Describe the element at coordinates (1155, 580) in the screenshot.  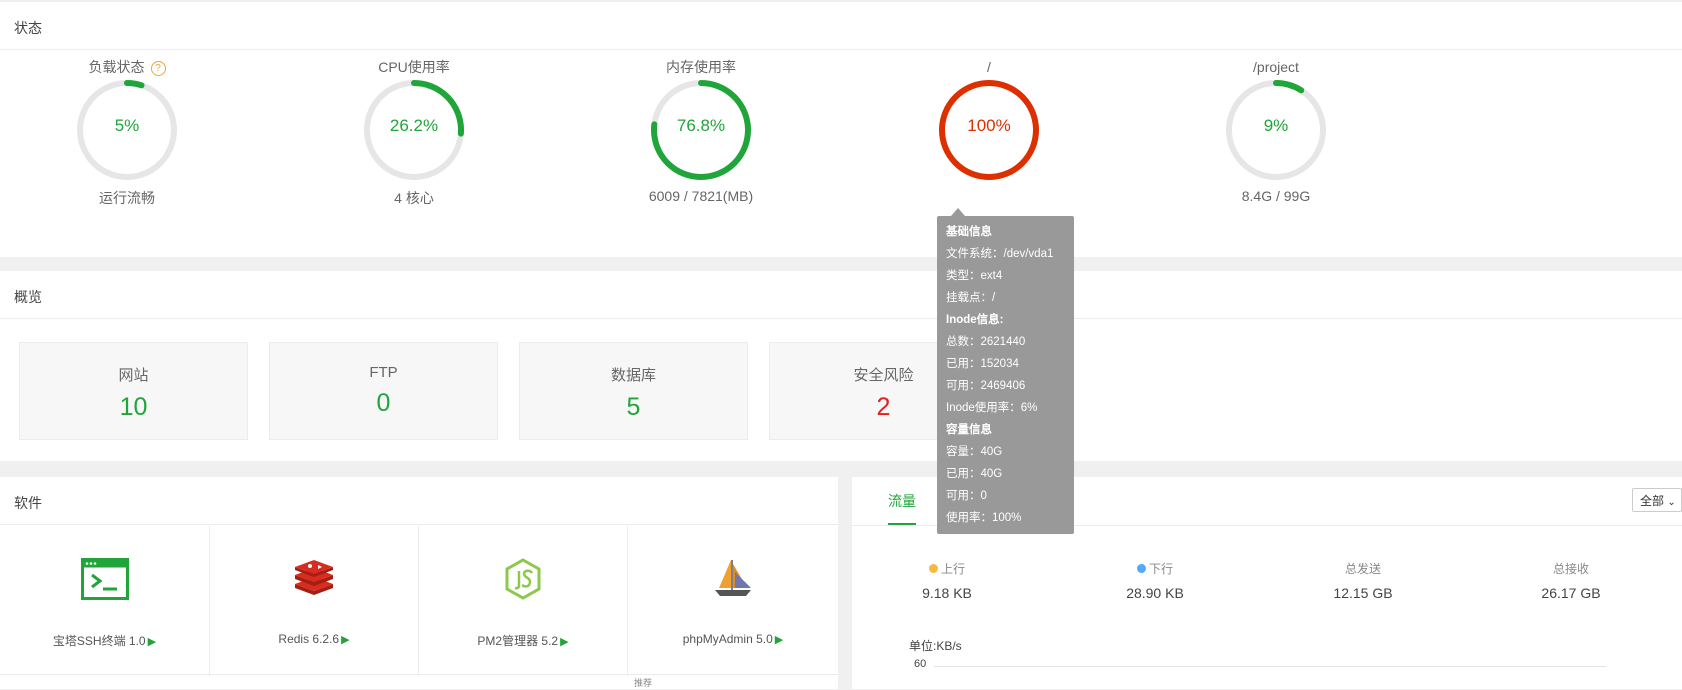
I see `stat-download: 下行 28.90 KB` at that location.